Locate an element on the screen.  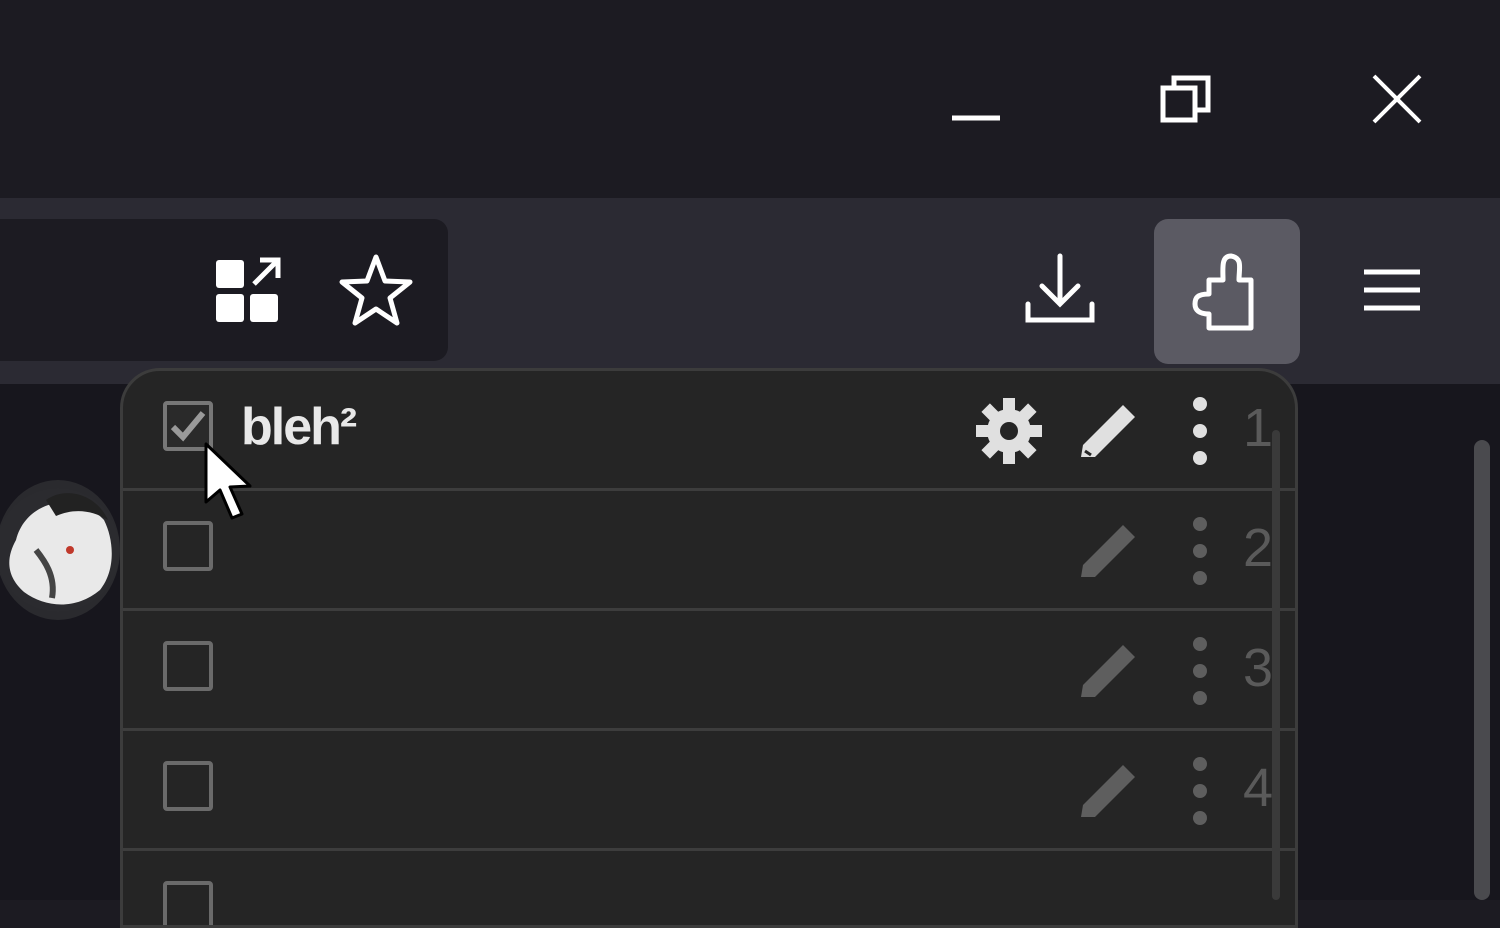
extensions-puzzle-icon is located at coordinates (1223, 291).